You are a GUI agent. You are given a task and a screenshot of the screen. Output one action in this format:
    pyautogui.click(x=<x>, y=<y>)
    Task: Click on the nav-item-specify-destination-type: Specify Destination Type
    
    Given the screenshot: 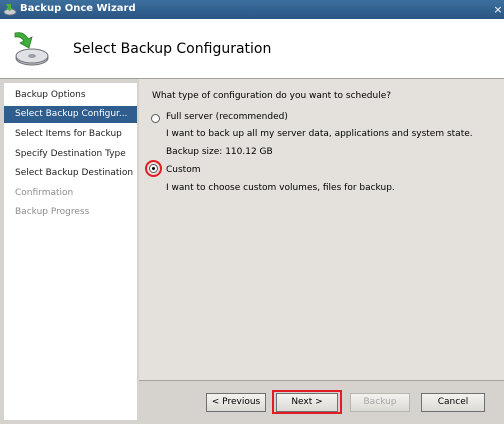 What is the action you would take?
    pyautogui.click(x=70, y=154)
    